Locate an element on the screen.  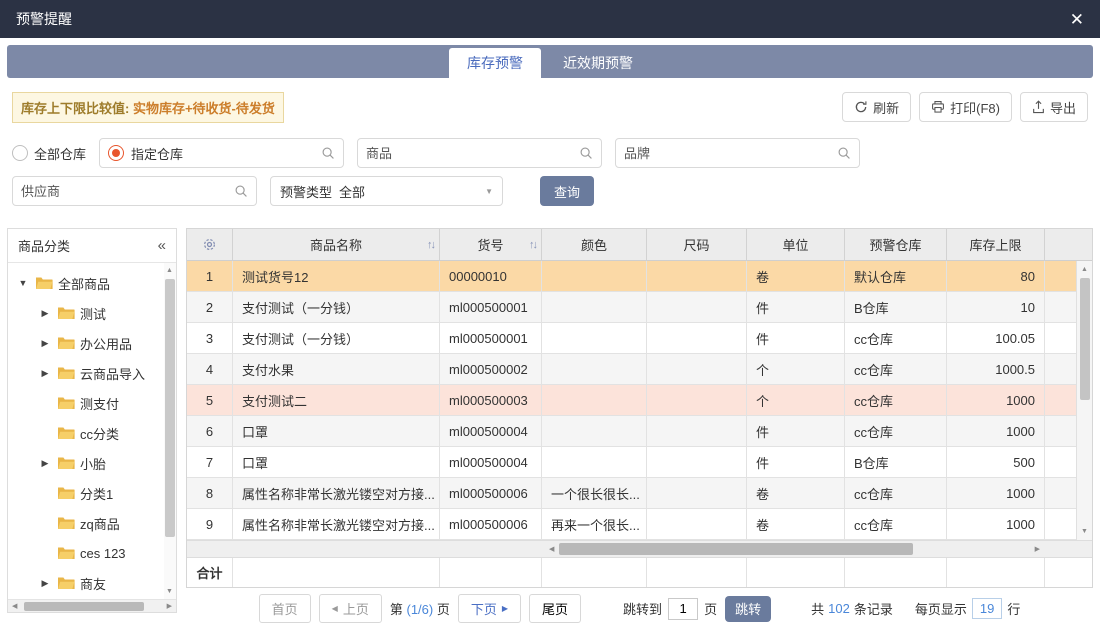
caret-down-icon: ▼ is located at coordinates (23, 283).